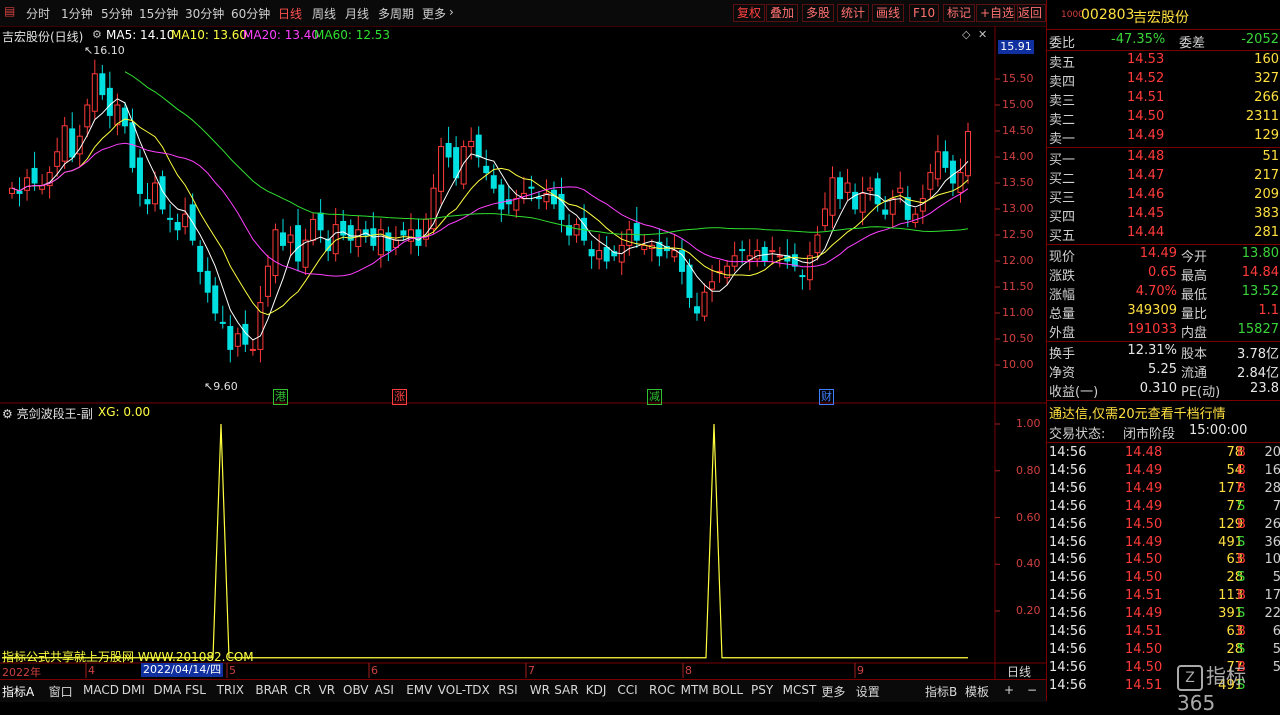  What do you see at coordinates (38, 13) in the screenshot?
I see `period-0: 分时` at bounding box center [38, 13].